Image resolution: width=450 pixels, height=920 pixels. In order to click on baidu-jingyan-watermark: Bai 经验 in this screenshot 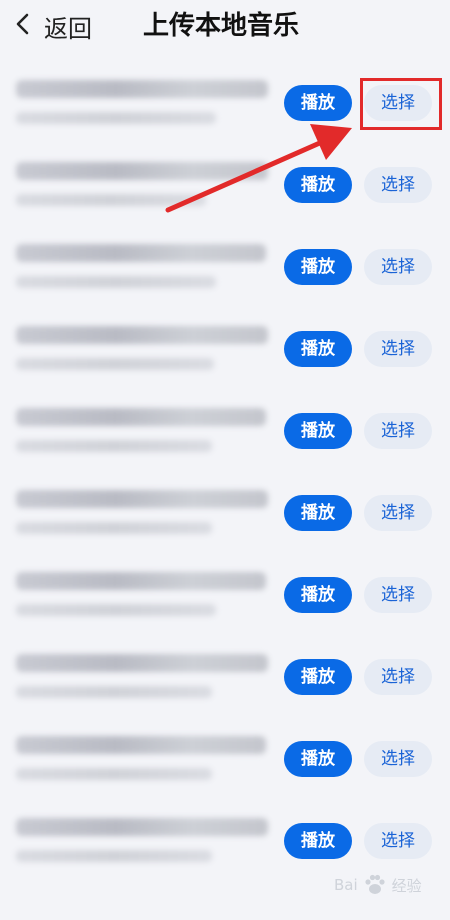, I will do `click(378, 885)`.